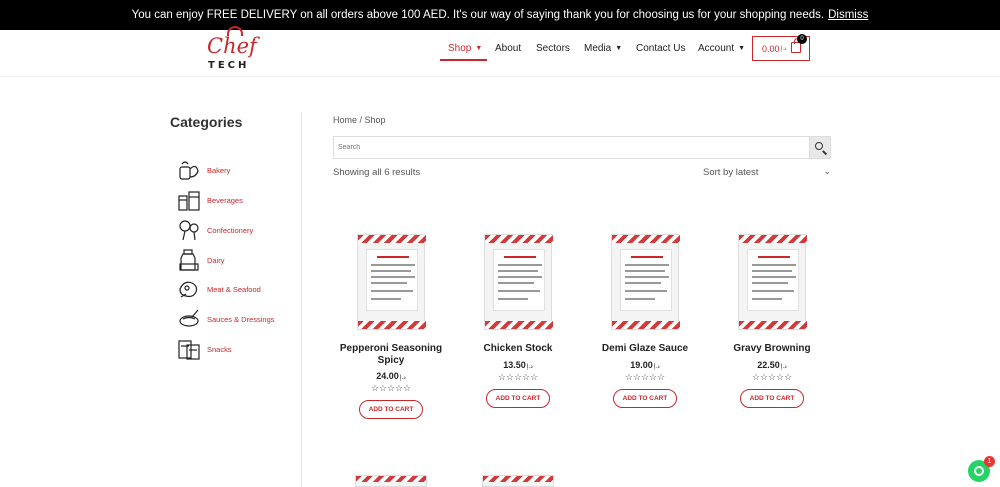  Describe the element at coordinates (189, 230) in the screenshot. I see `confectionery-icon` at that location.